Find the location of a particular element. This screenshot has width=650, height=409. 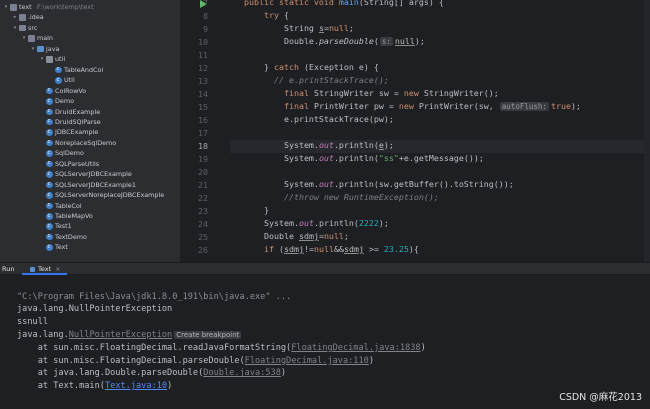

tree-item: ▾ text F:\work\temp\text is located at coordinates (90, 7).